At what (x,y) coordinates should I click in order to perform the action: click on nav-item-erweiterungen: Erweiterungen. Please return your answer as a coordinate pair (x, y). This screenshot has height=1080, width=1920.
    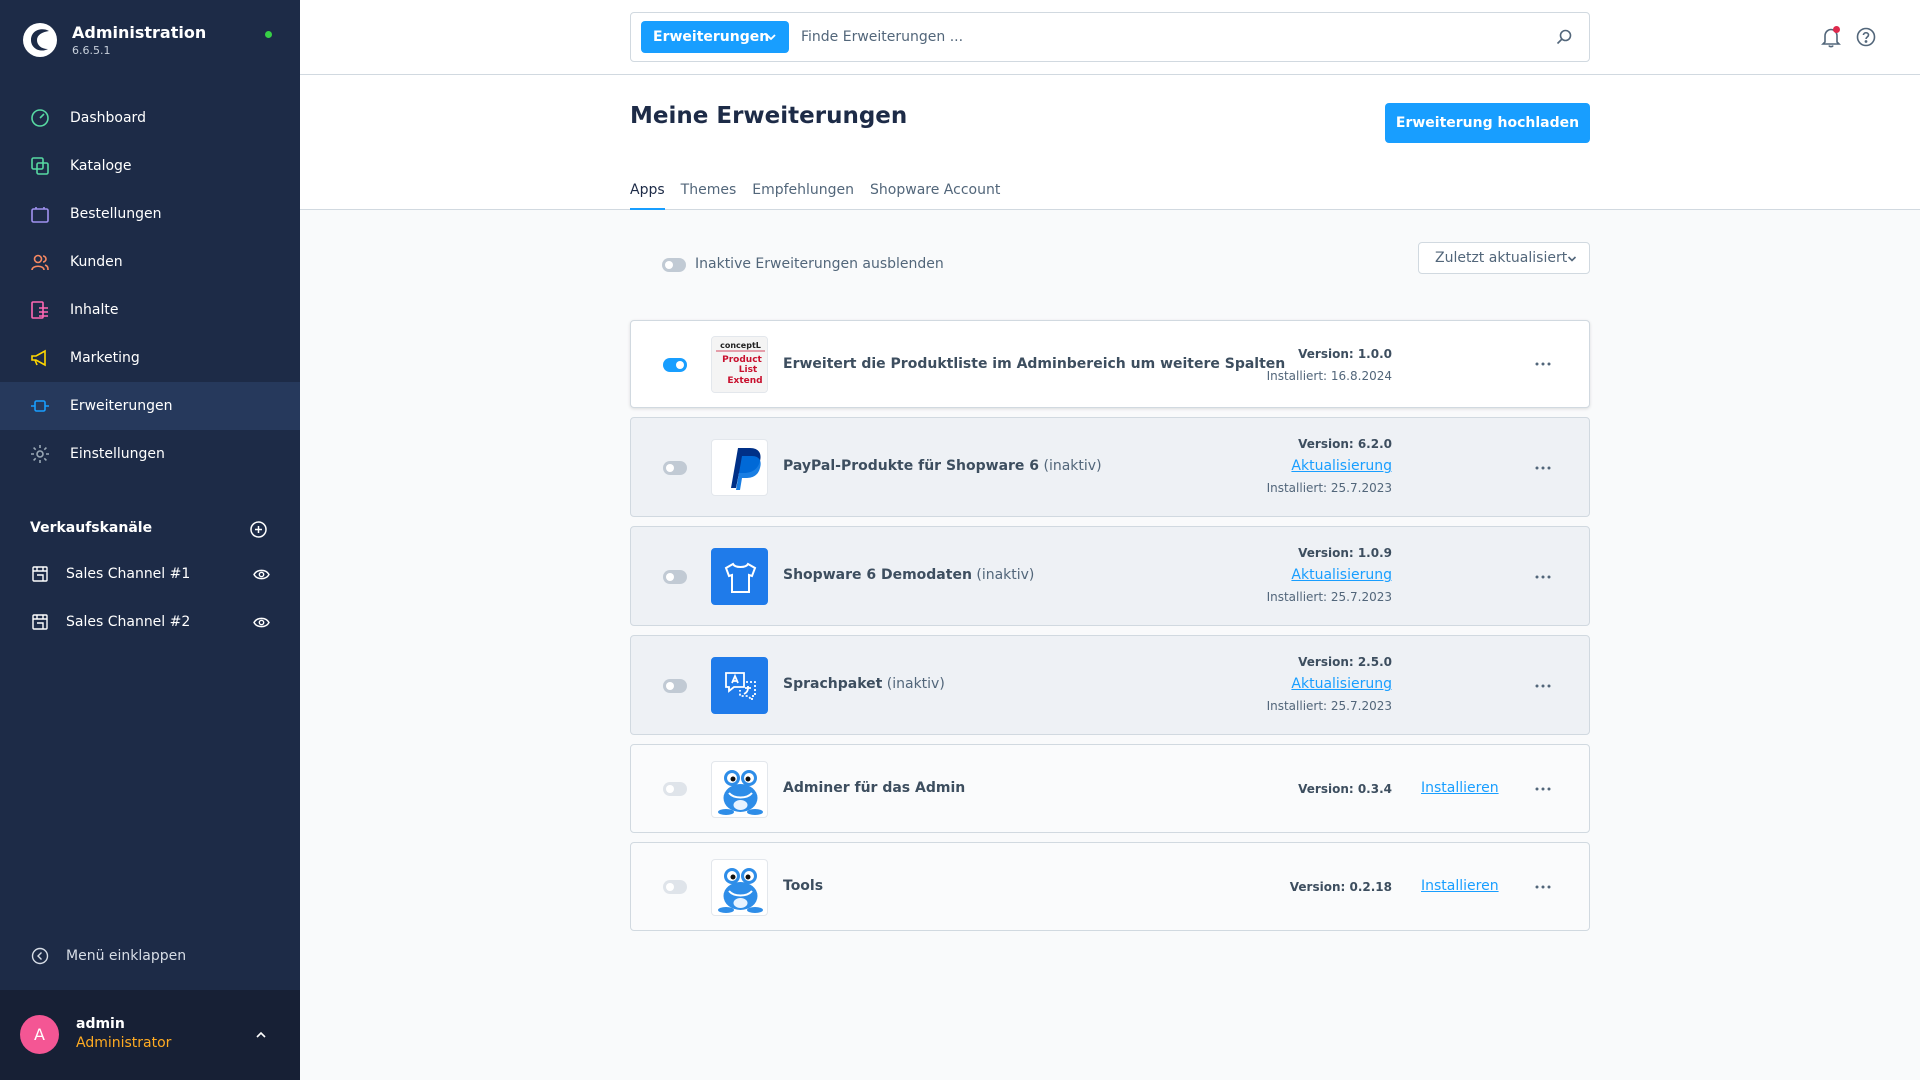
    Looking at the image, I should click on (150, 406).